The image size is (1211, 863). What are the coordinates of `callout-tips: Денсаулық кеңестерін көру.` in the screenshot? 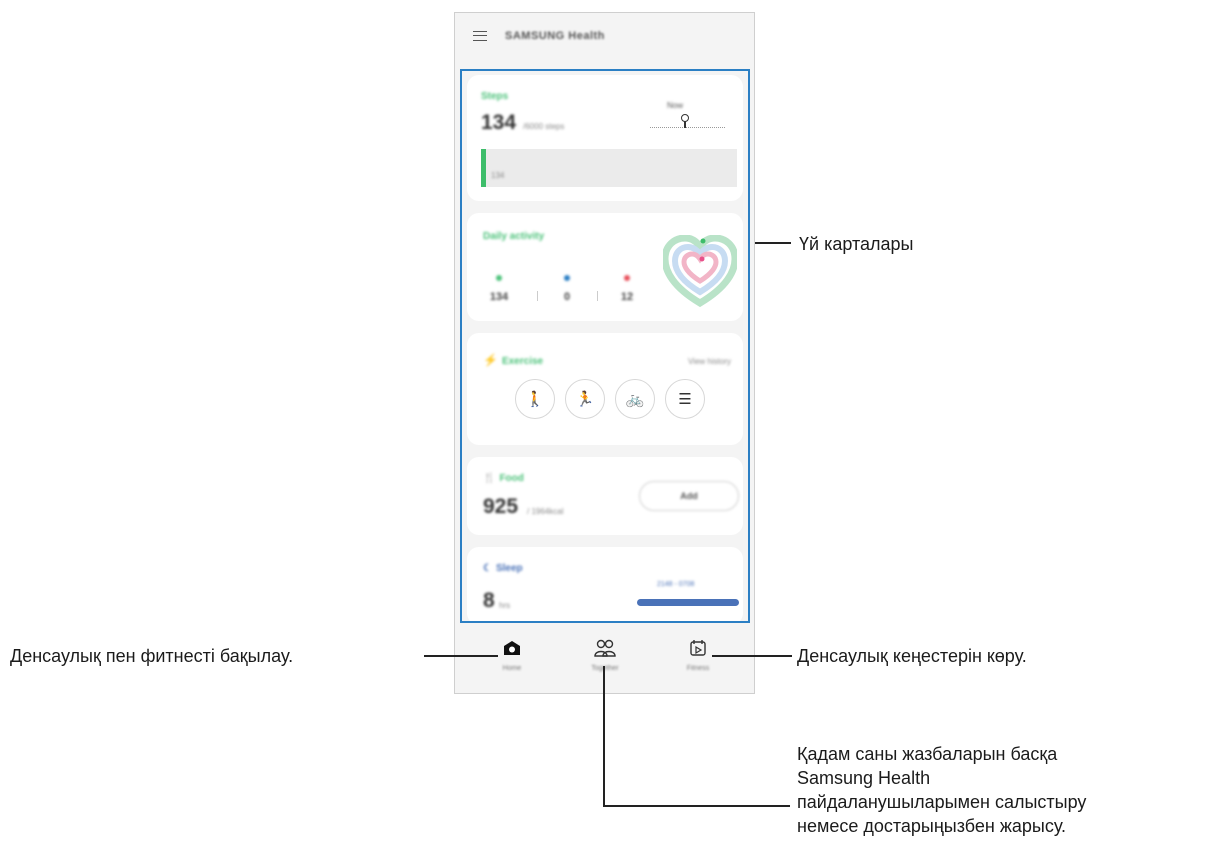 It's located at (912, 656).